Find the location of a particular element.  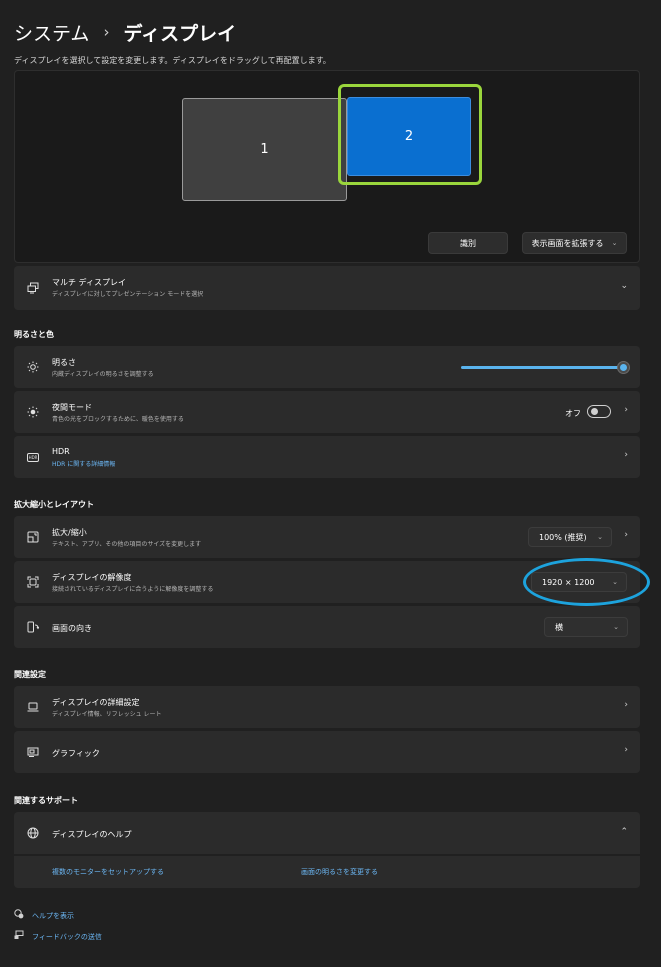

monitor-1: 1 is located at coordinates (264, 149).